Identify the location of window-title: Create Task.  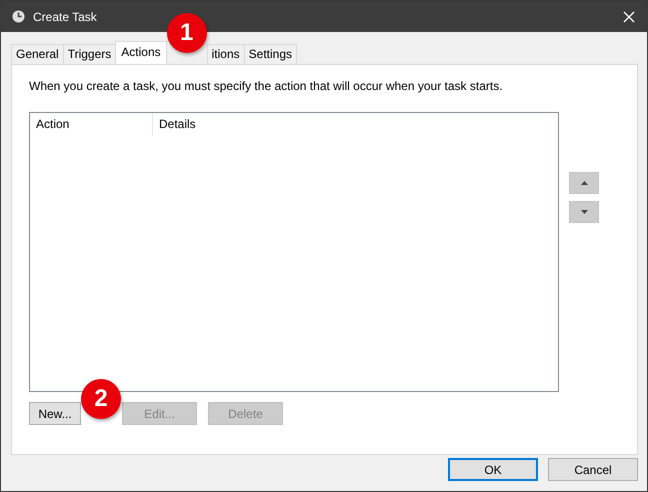
(65, 17).